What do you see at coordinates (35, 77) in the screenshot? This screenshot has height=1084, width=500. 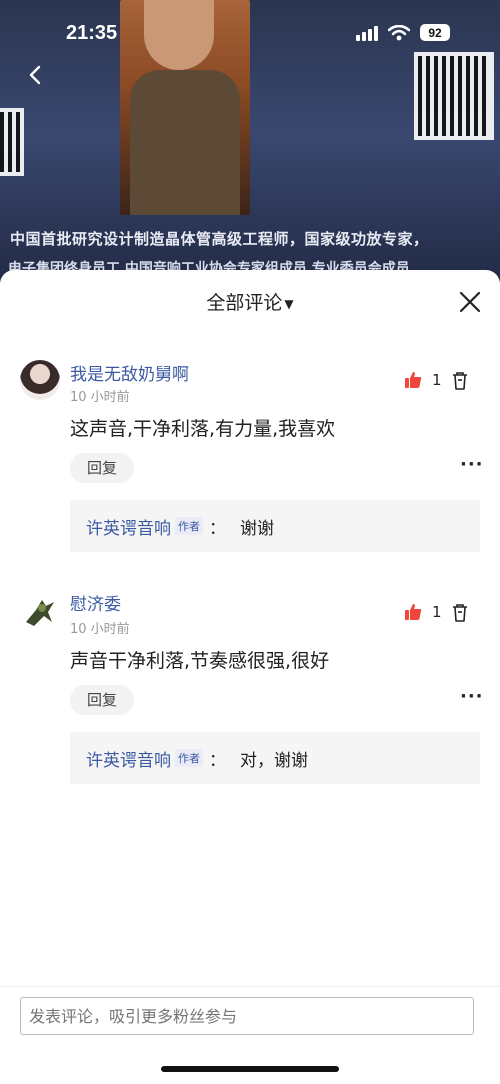 I see `back-arrow-icon` at bounding box center [35, 77].